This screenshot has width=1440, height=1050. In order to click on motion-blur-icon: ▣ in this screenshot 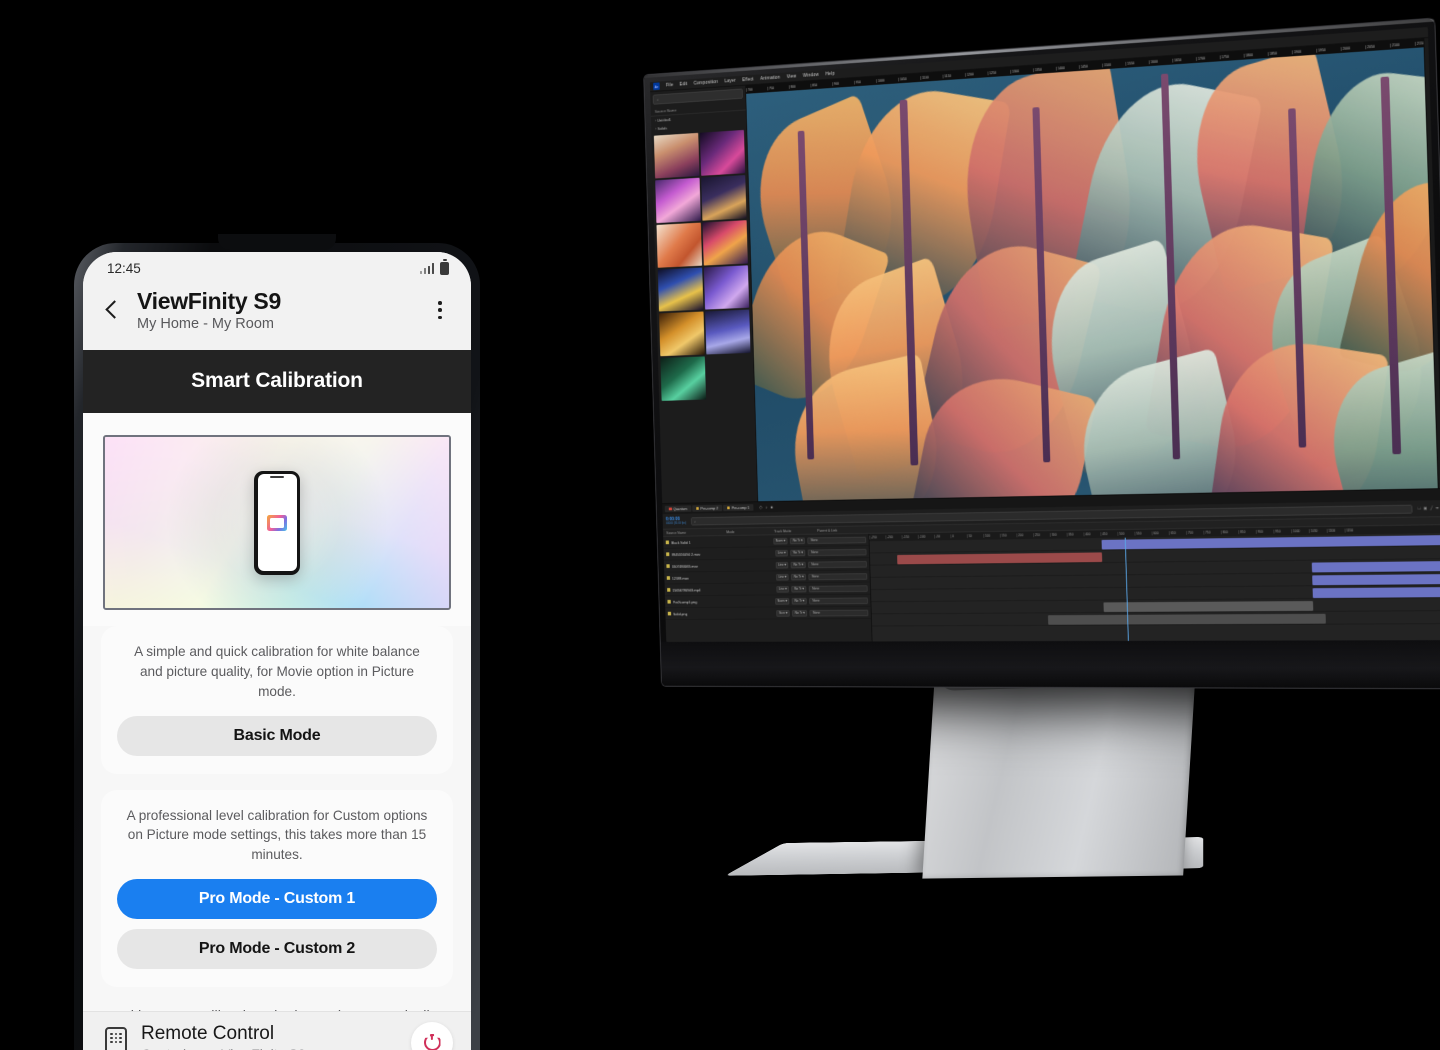, I will do `click(1425, 508)`.